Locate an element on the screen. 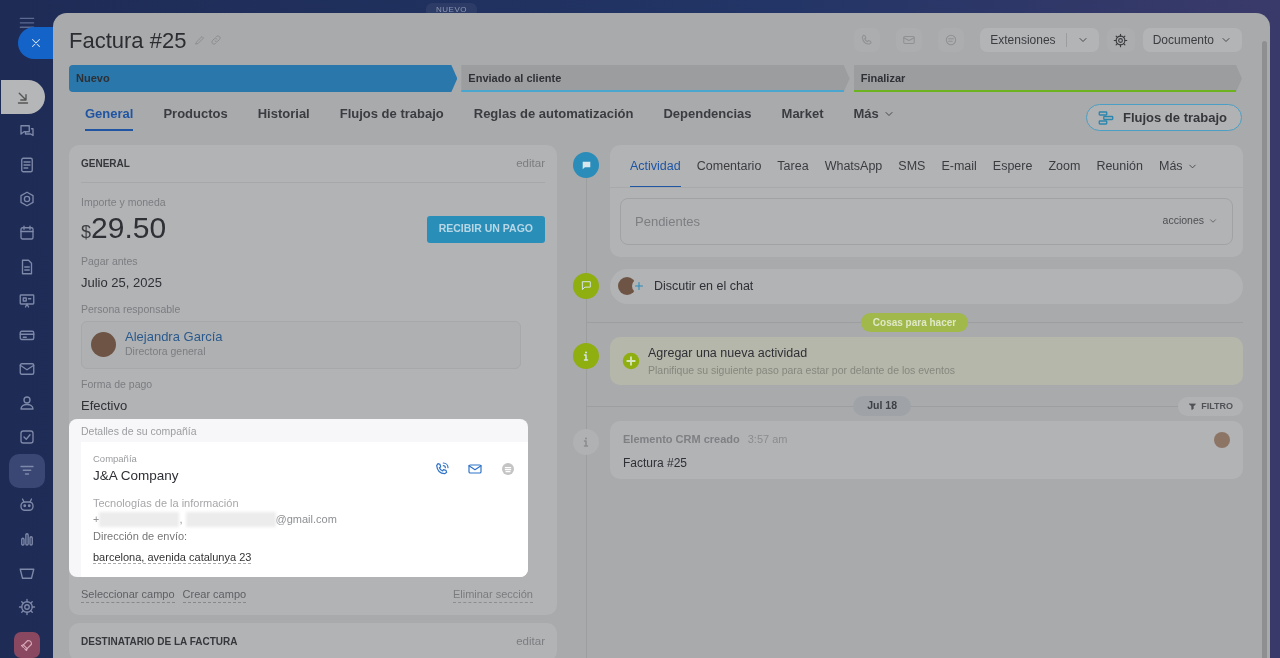  pencil-icon is located at coordinates (200, 40).